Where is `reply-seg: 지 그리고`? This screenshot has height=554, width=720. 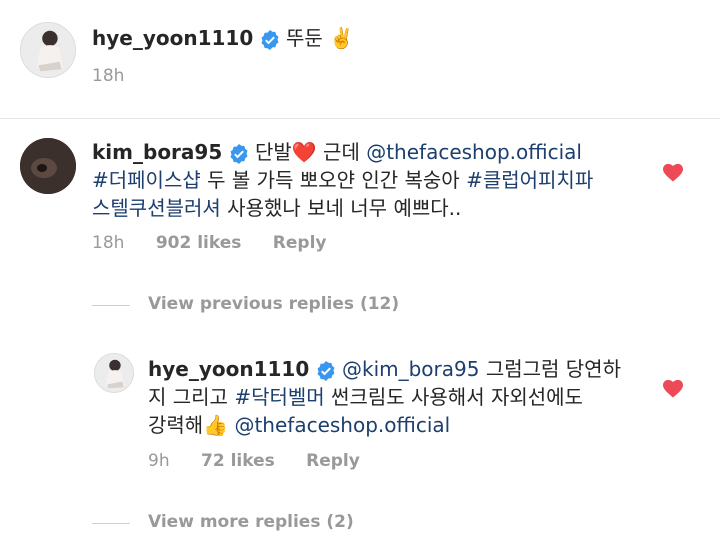
reply-seg: 지 그리고 is located at coordinates (191, 397).